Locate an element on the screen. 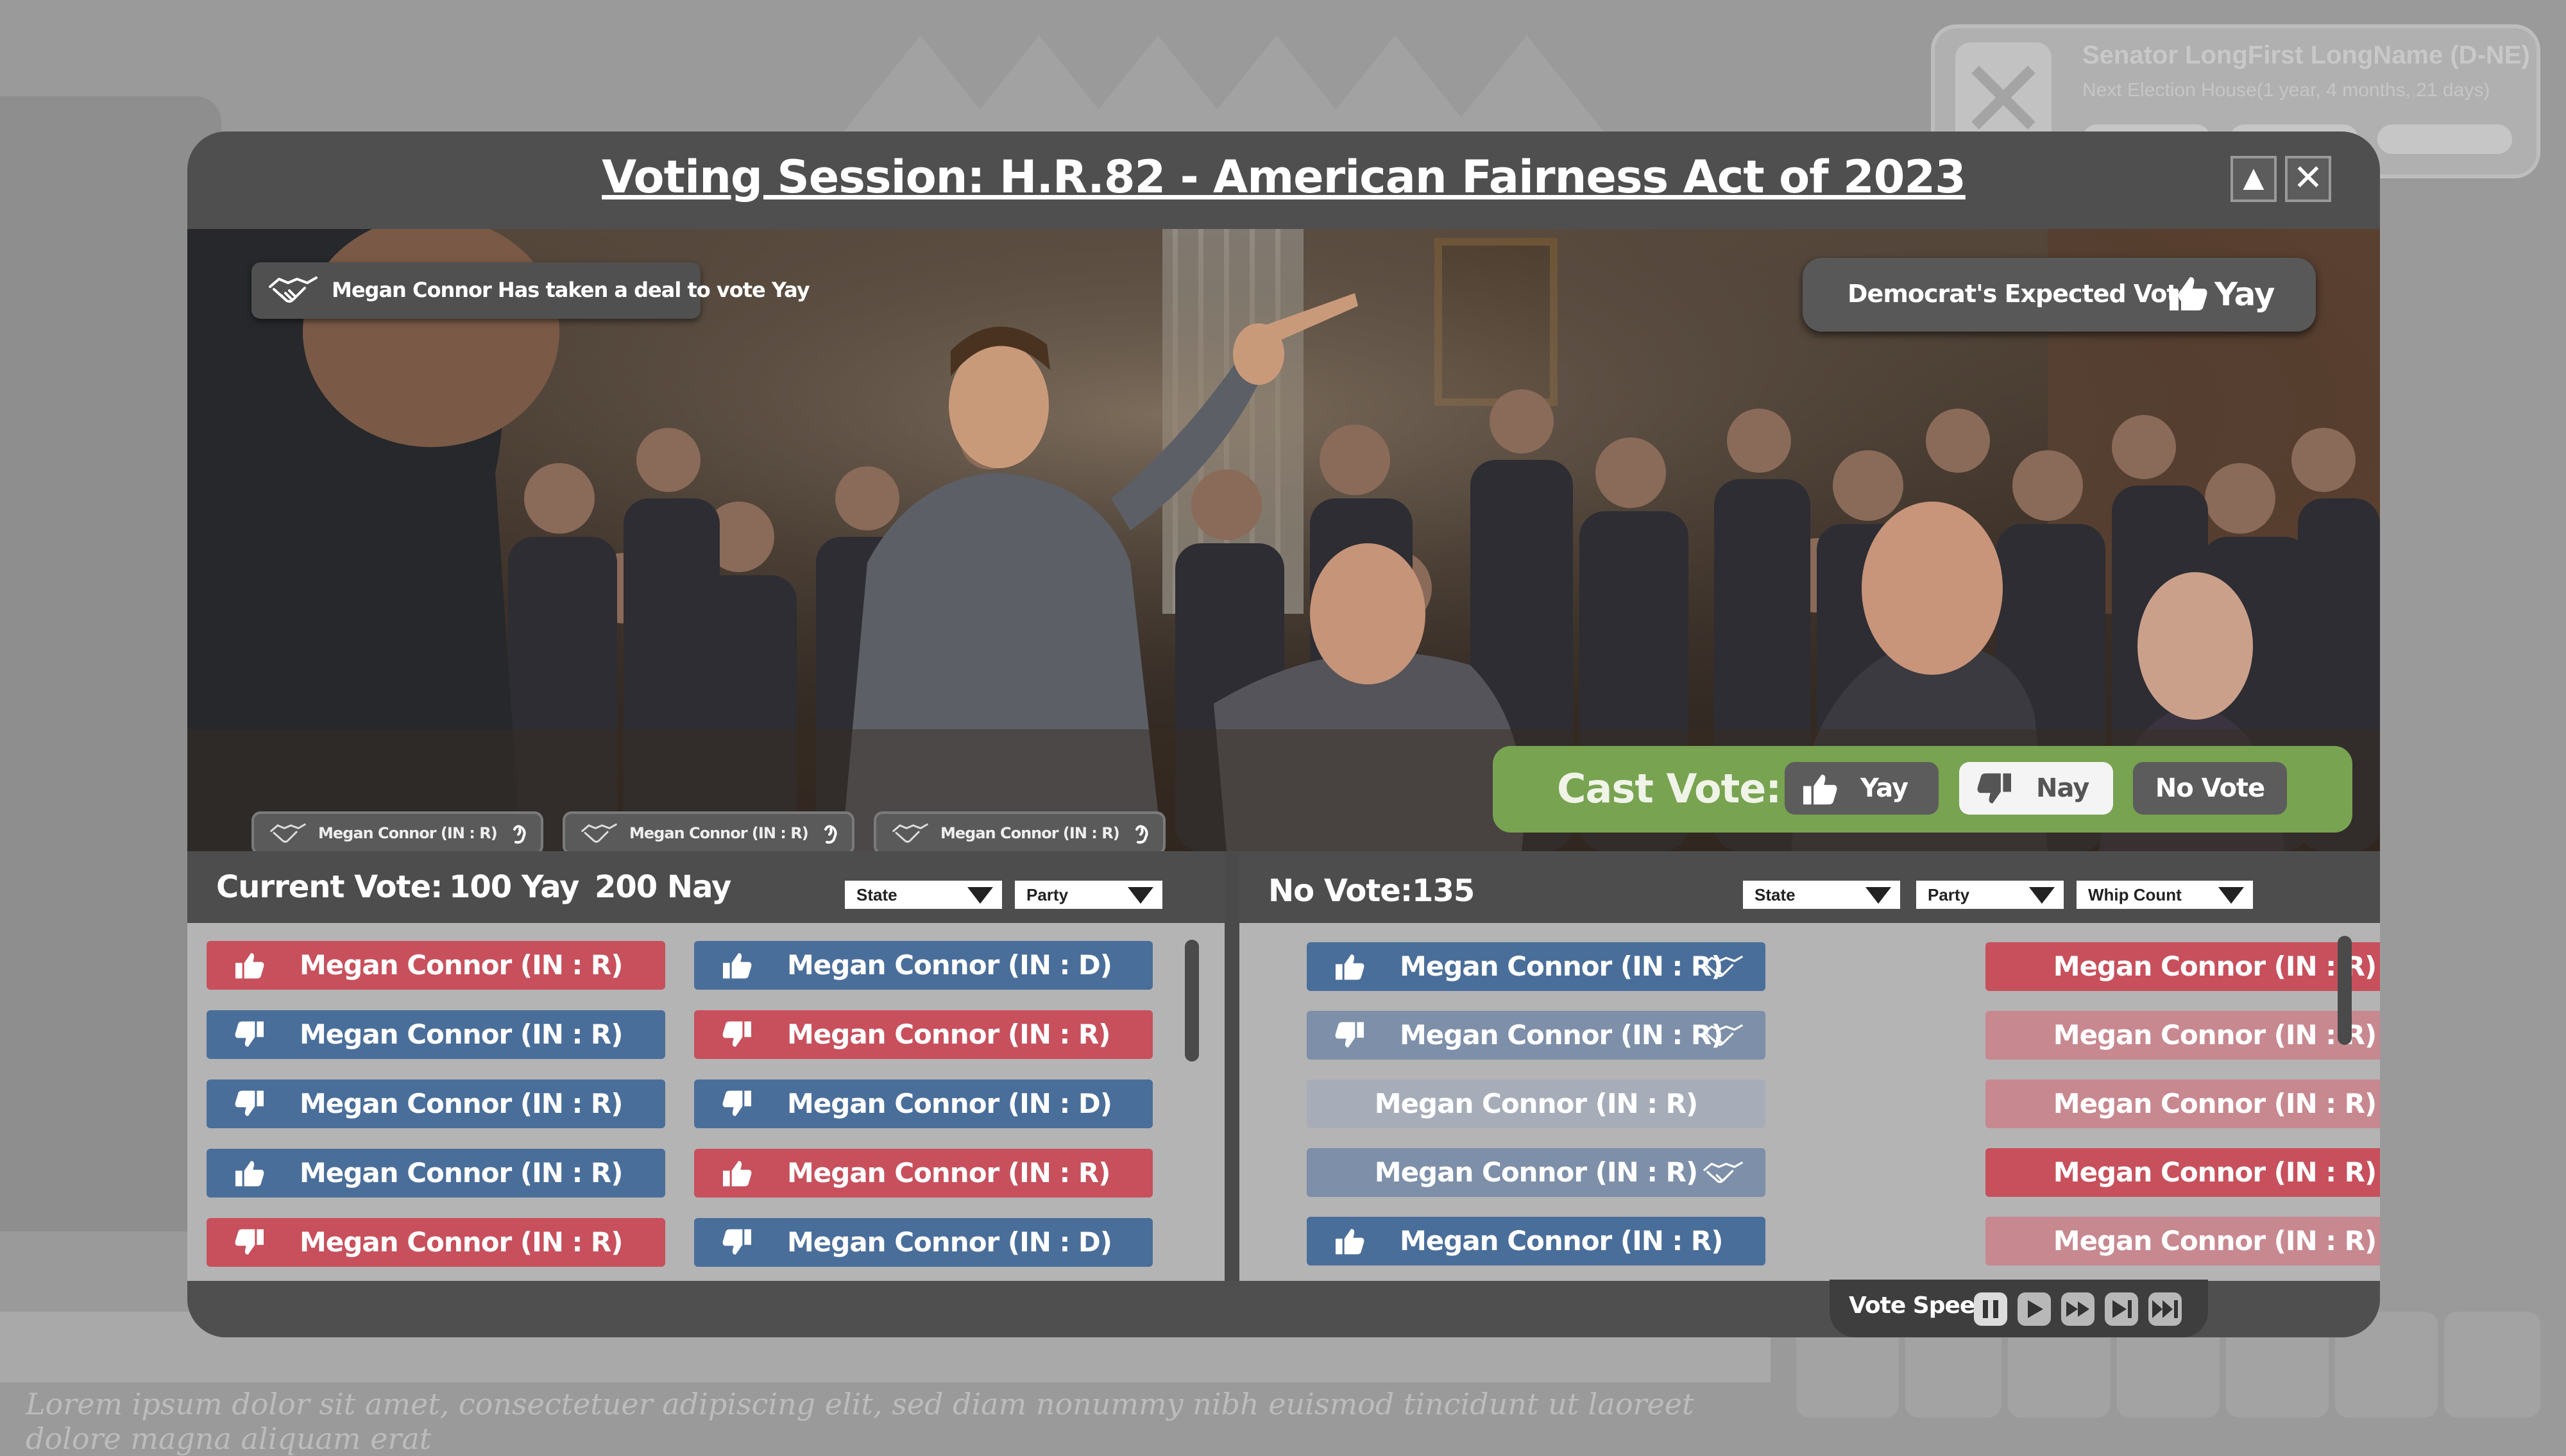 The height and width of the screenshot is (1456, 2566). current-vote-label: Current Vote: is located at coordinates (329, 887).